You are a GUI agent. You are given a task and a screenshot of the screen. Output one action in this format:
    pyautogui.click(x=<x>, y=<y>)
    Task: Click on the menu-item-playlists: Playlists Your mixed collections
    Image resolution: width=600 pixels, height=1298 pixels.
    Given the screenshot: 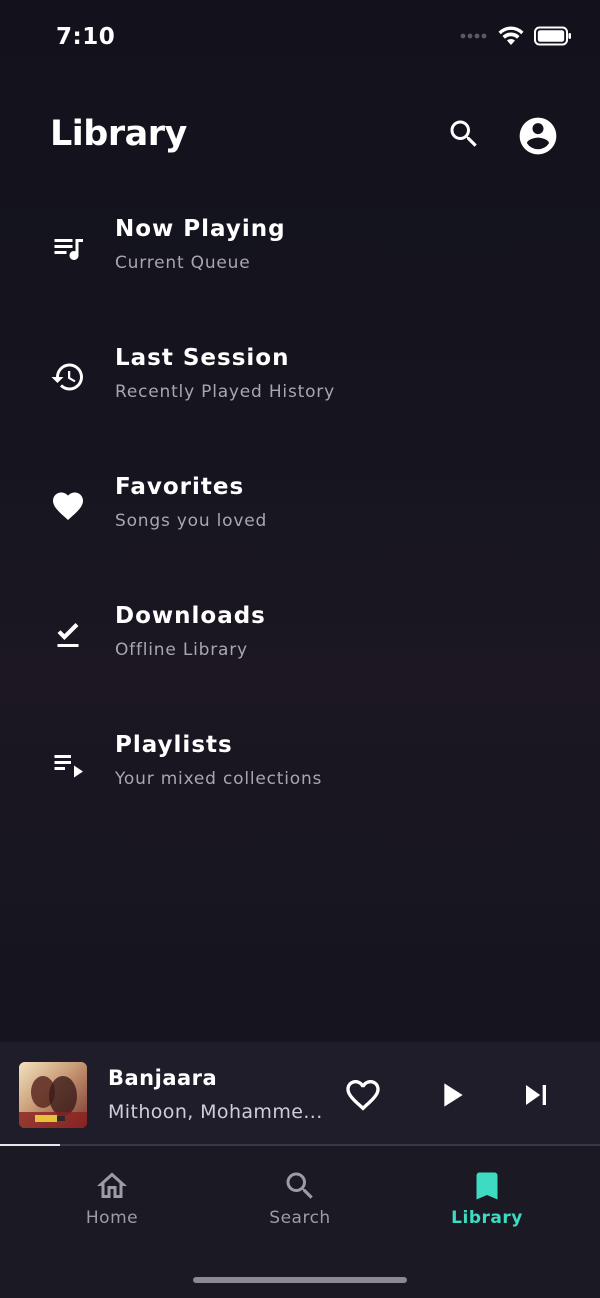 What is the action you would take?
    pyautogui.click(x=300, y=770)
    